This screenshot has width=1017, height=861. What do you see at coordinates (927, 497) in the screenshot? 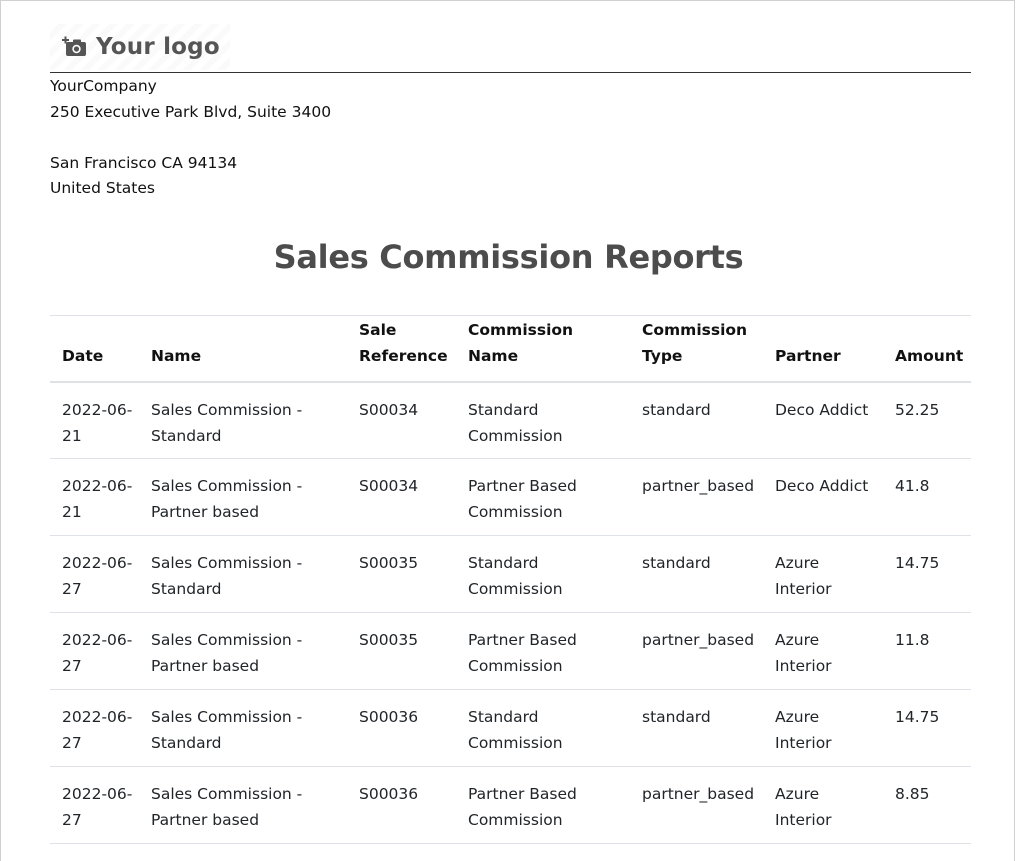
I see `cell-amount: 41.8` at bounding box center [927, 497].